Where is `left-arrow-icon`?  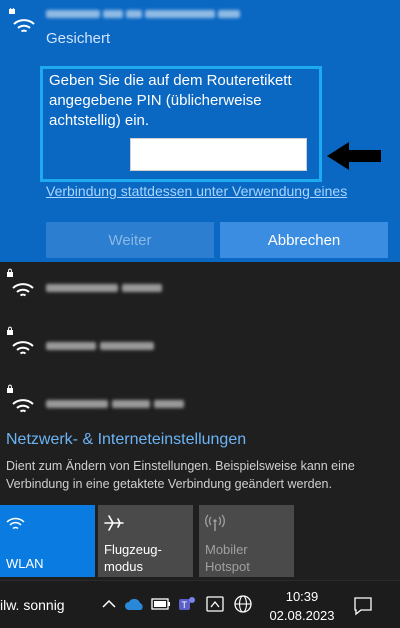 left-arrow-icon is located at coordinates (354, 156).